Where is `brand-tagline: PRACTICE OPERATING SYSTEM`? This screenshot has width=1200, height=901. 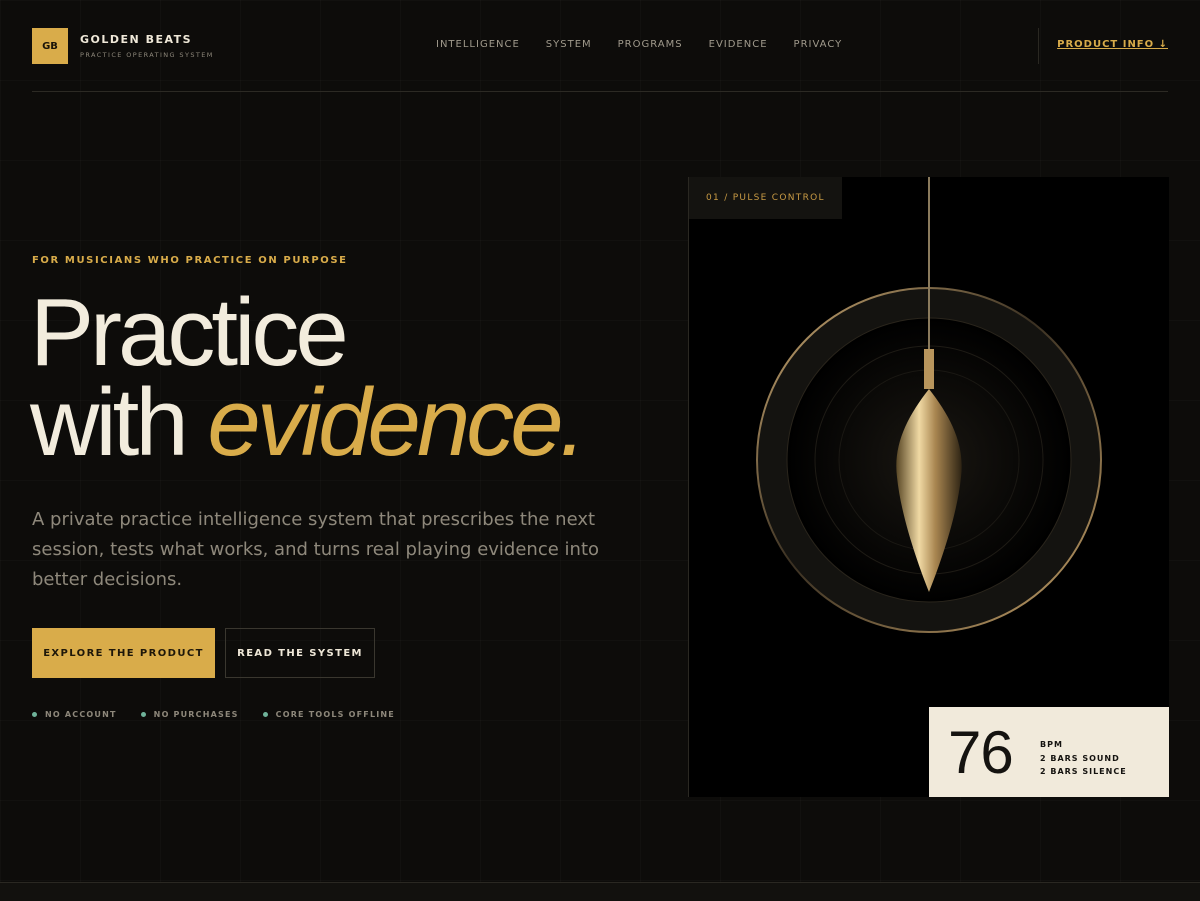
brand-tagline: PRACTICE OPERATING SYSTEM is located at coordinates (147, 55).